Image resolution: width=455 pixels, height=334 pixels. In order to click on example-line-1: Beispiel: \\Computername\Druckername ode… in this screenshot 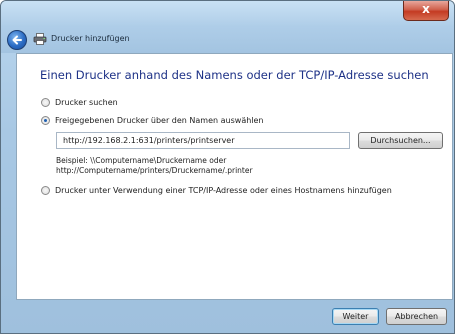, I will do `click(141, 160)`.